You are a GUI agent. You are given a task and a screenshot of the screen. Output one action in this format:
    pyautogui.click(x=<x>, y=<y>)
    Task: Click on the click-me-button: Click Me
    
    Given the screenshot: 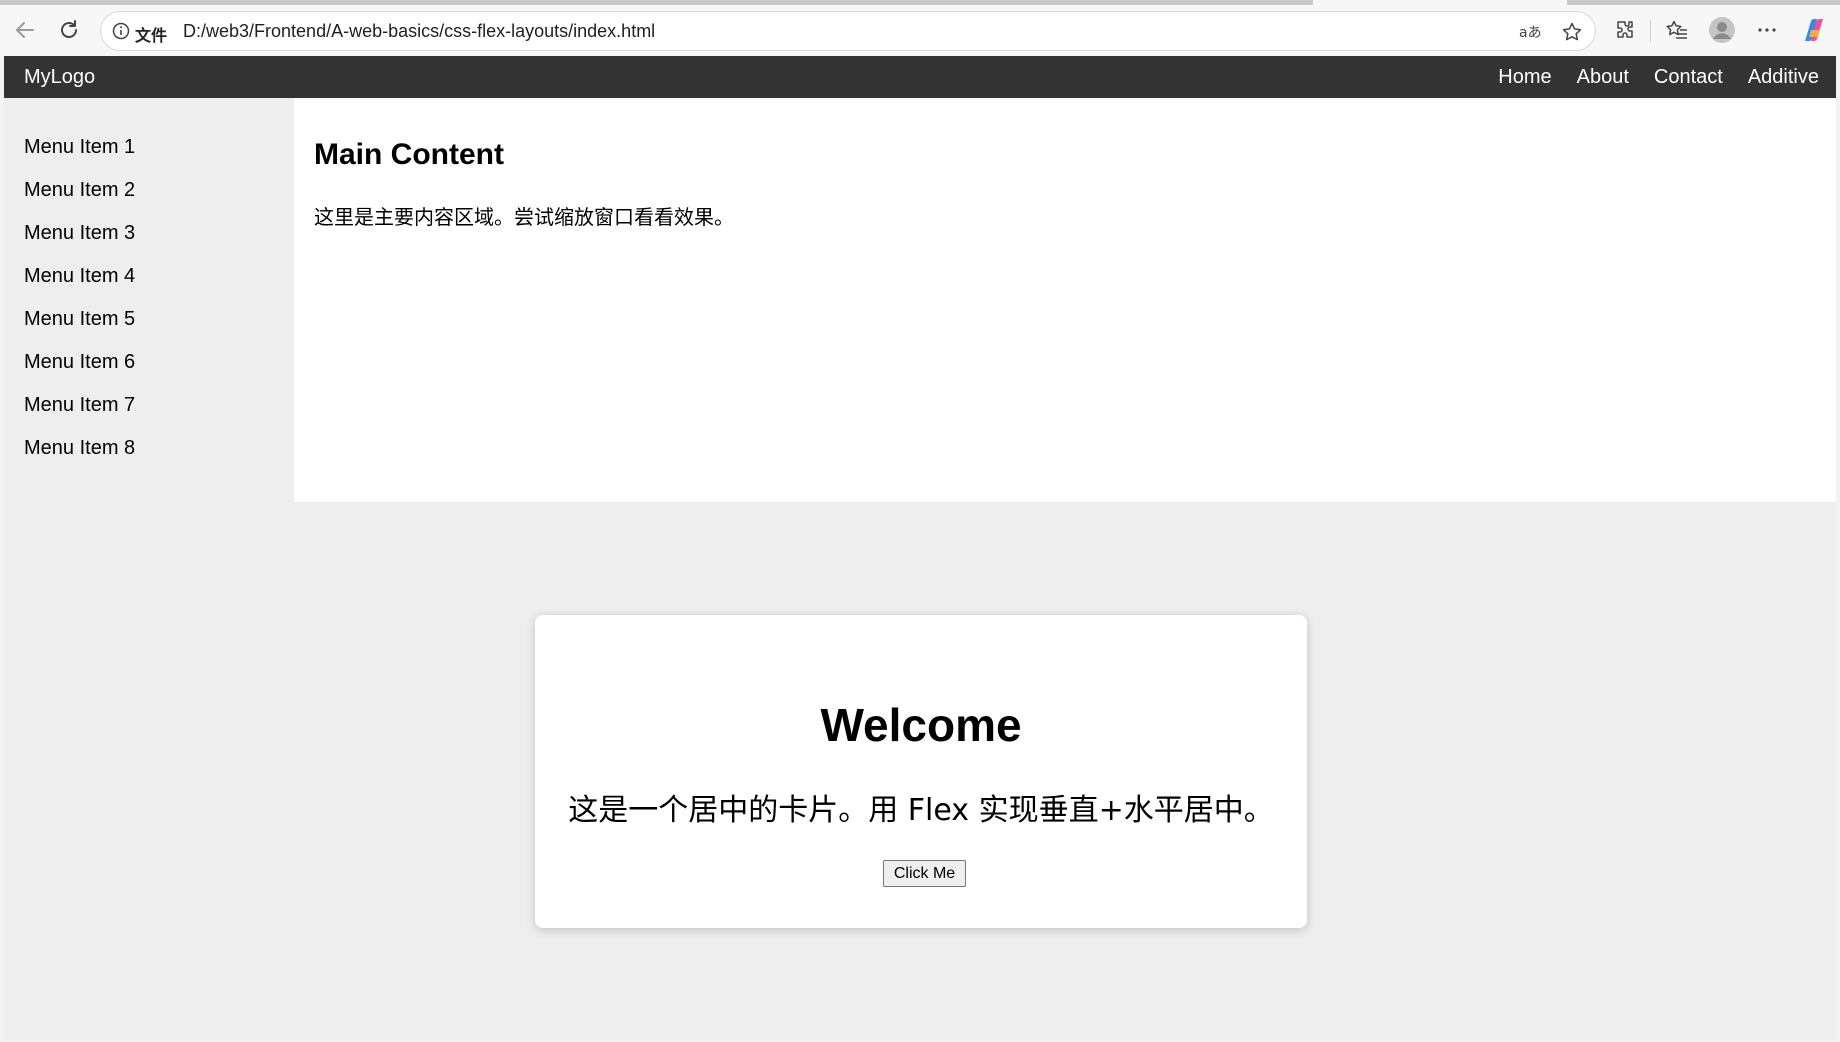 What is the action you would take?
    pyautogui.click(x=924, y=873)
    